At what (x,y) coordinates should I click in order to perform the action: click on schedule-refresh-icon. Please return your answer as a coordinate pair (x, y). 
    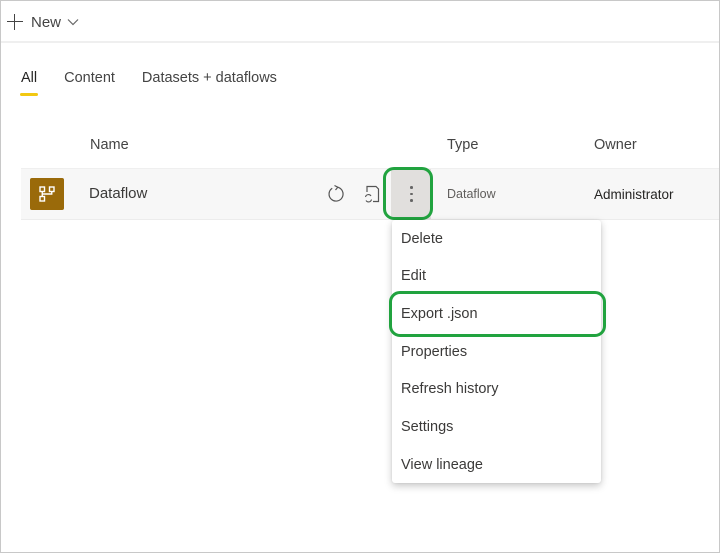
    Looking at the image, I should click on (372, 194).